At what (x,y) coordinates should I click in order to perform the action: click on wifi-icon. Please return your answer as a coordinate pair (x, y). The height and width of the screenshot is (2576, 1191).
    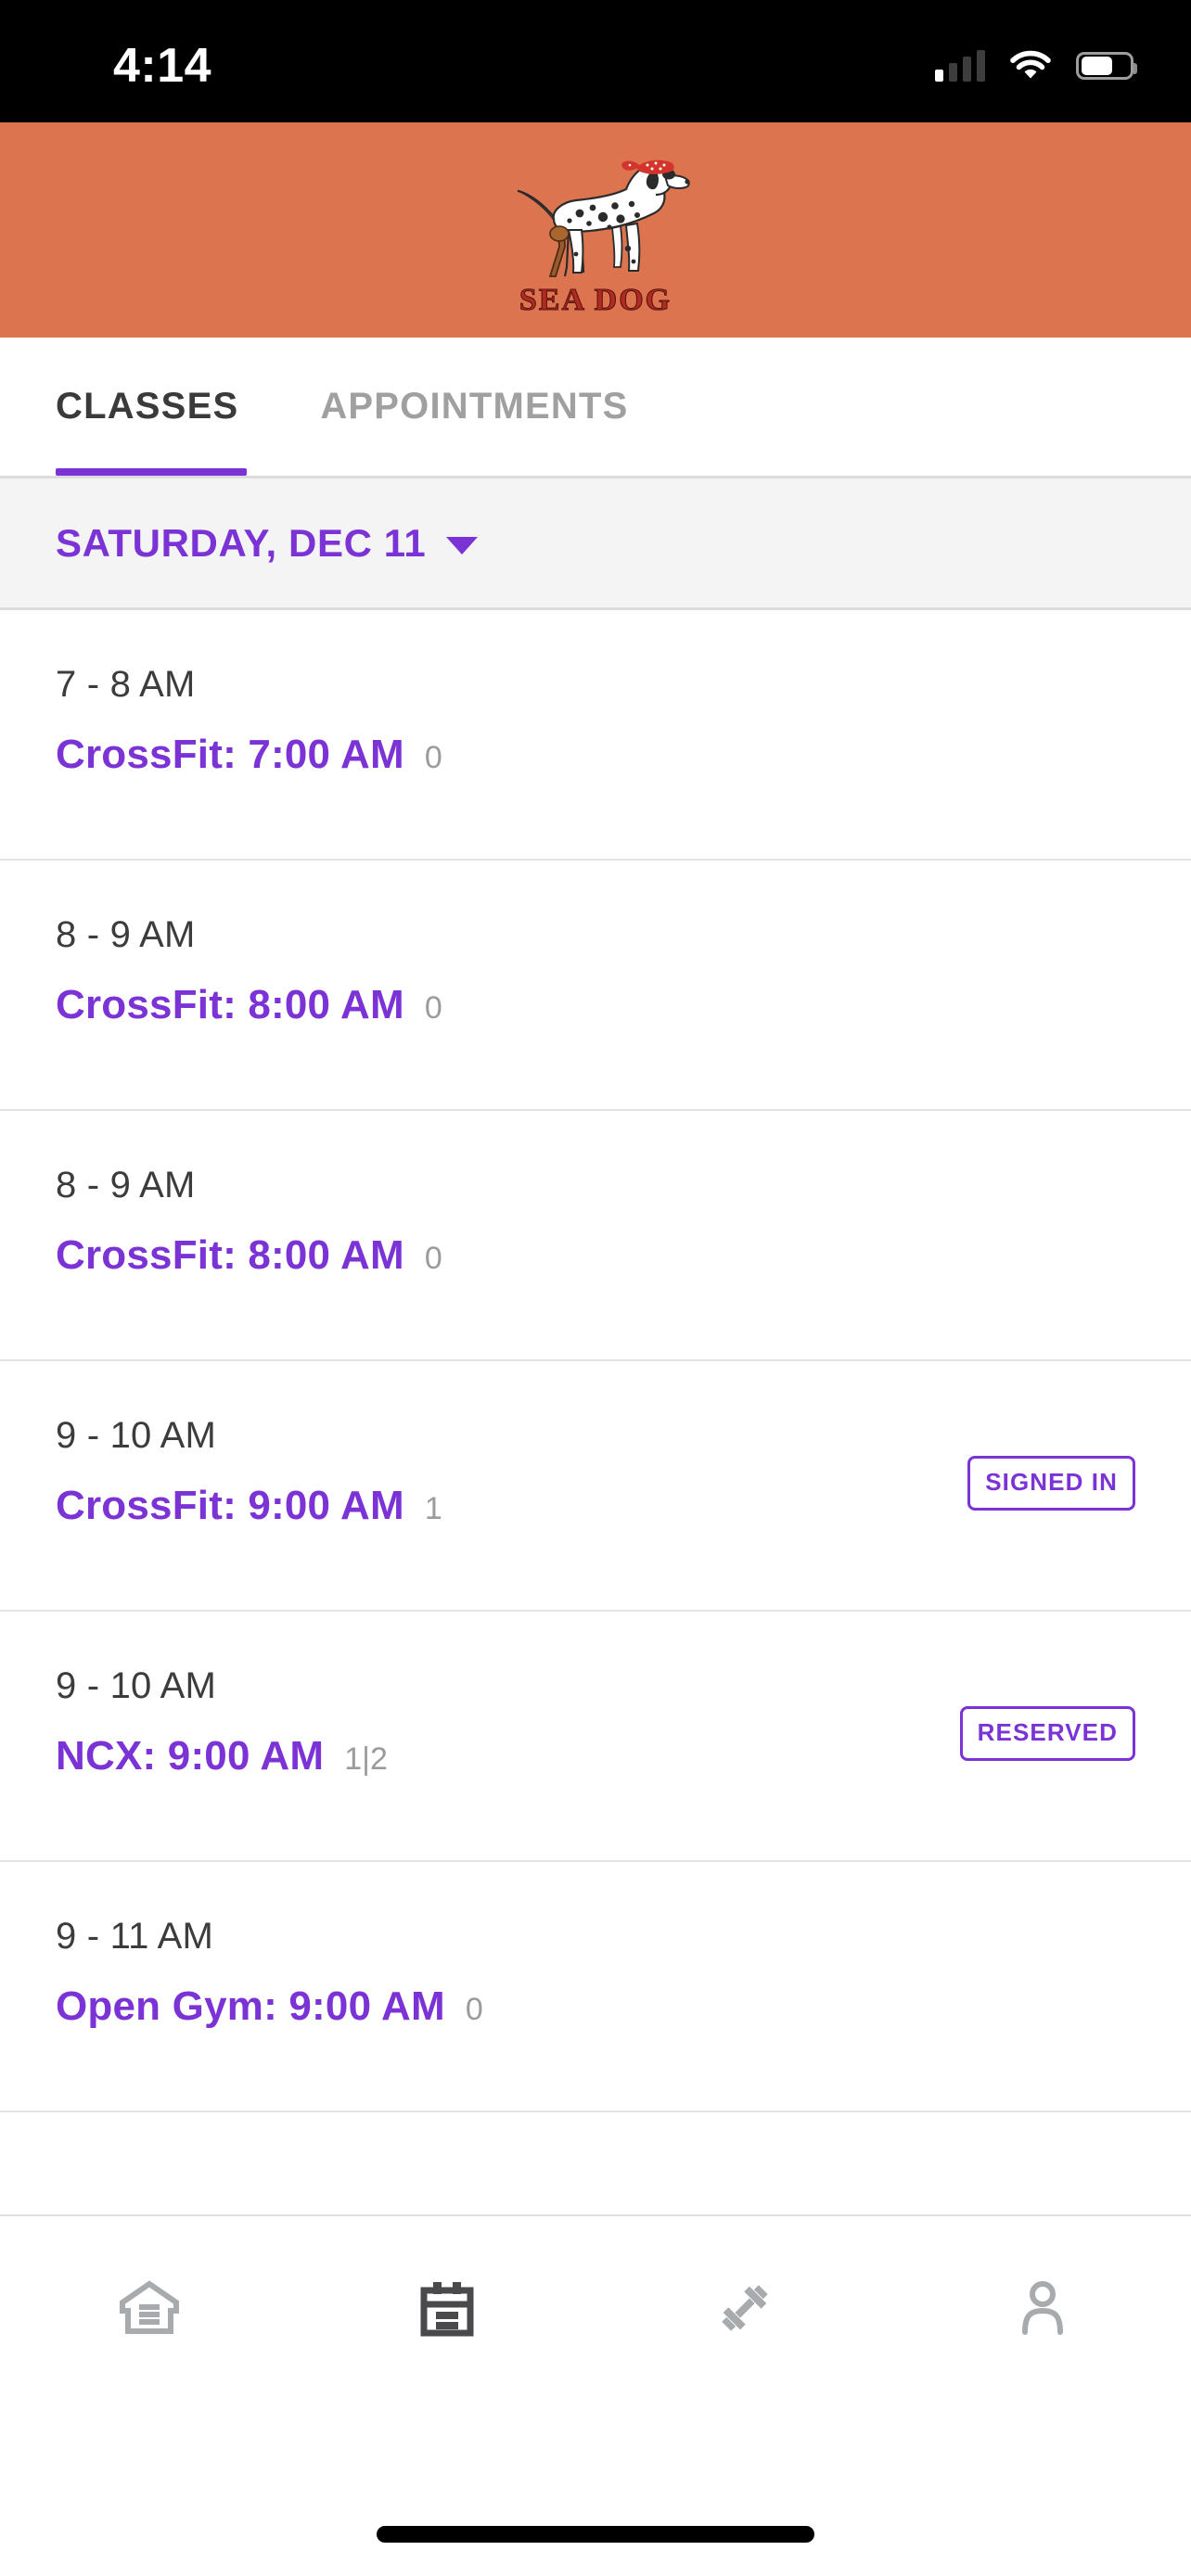
    Looking at the image, I should click on (1030, 66).